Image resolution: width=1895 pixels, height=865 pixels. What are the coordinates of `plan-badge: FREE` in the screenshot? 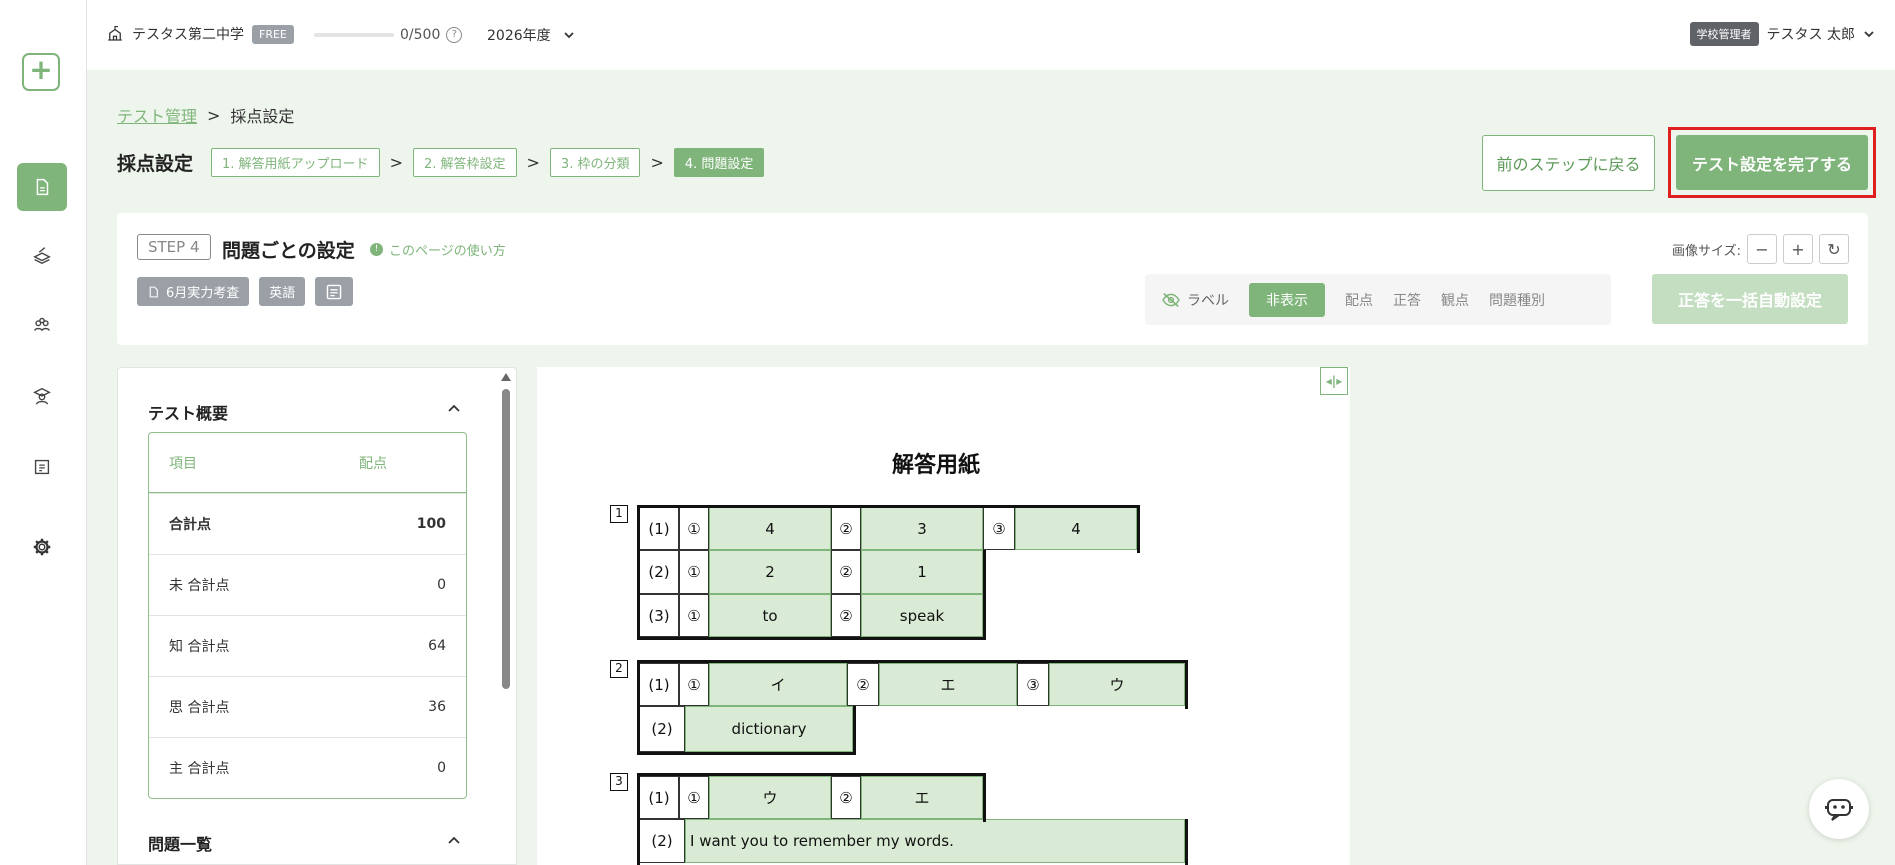 It's located at (273, 34).